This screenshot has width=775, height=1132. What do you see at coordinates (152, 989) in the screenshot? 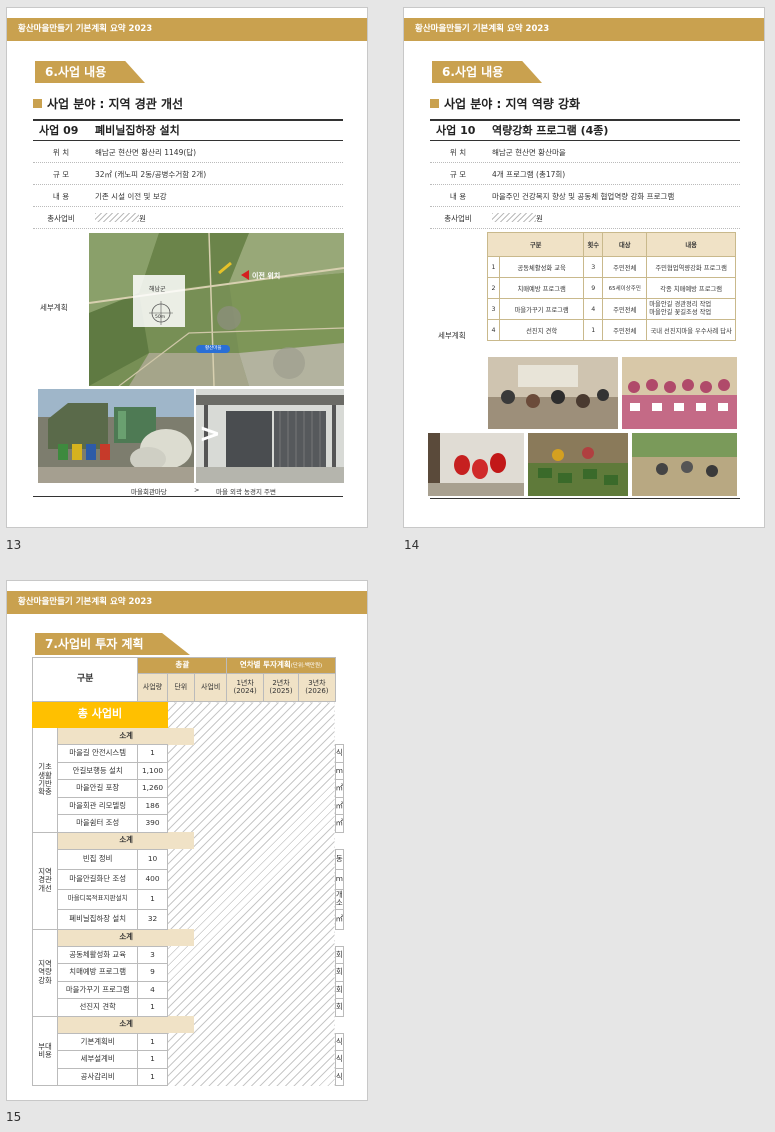
I see `item-qty: 4` at bounding box center [152, 989].